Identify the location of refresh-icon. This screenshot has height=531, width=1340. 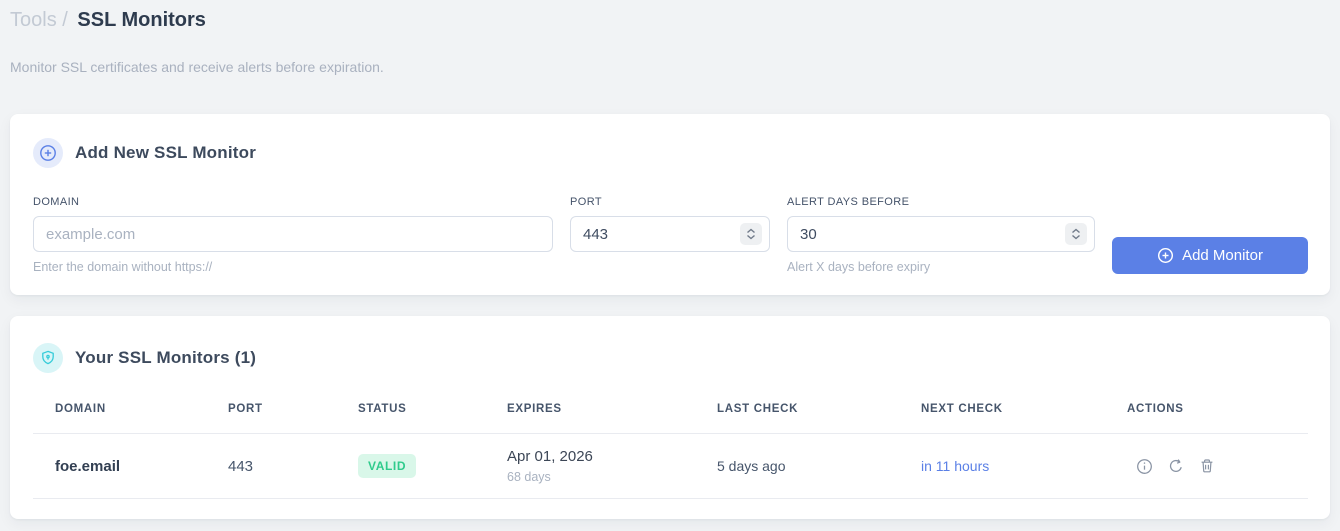
(1176, 466).